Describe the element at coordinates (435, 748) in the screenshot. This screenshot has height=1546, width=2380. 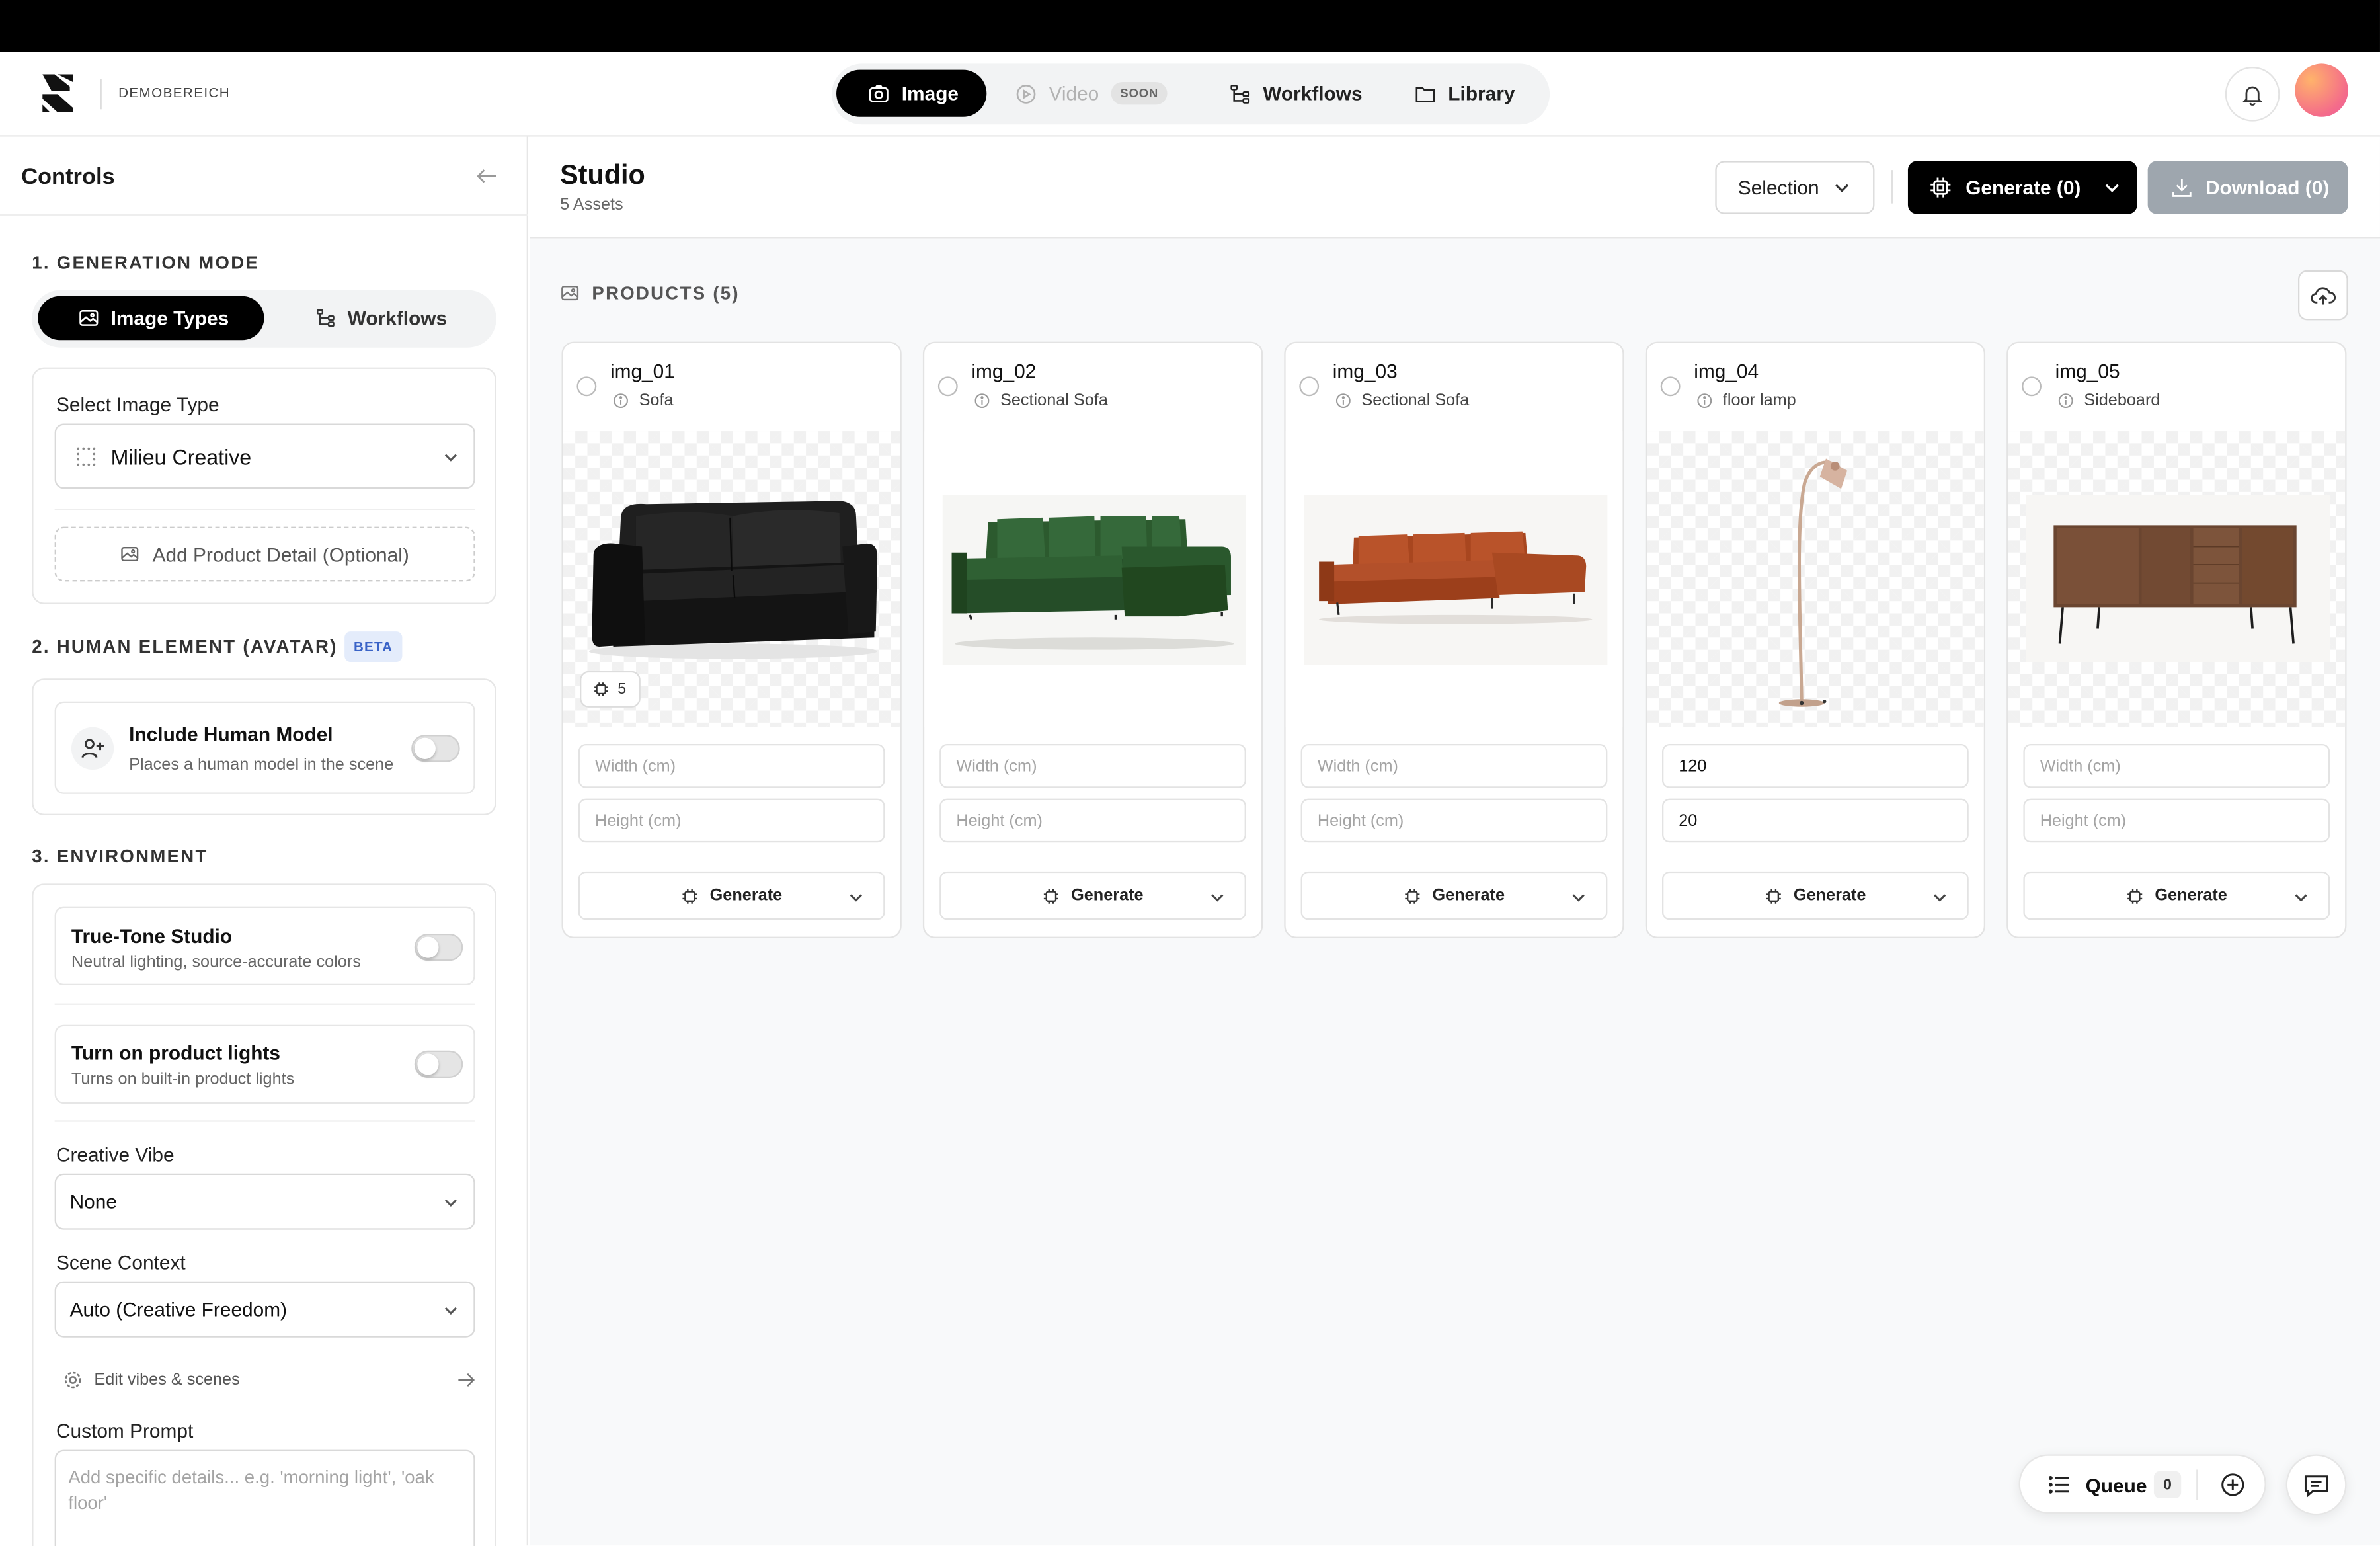
I see `human-model-toggle` at that location.